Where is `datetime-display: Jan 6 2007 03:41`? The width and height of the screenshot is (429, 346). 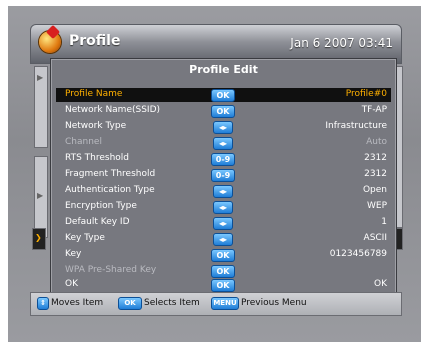
datetime-display: Jan 6 2007 03:41 is located at coordinates (341, 43).